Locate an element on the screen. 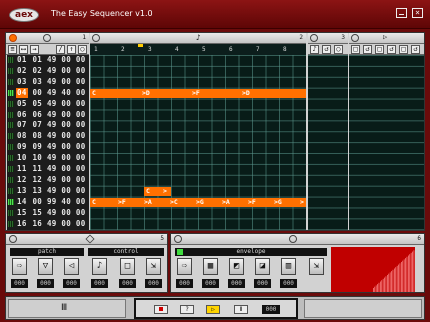 The image size is (430, 322). export-icon: ⇲ is located at coordinates (153, 266).